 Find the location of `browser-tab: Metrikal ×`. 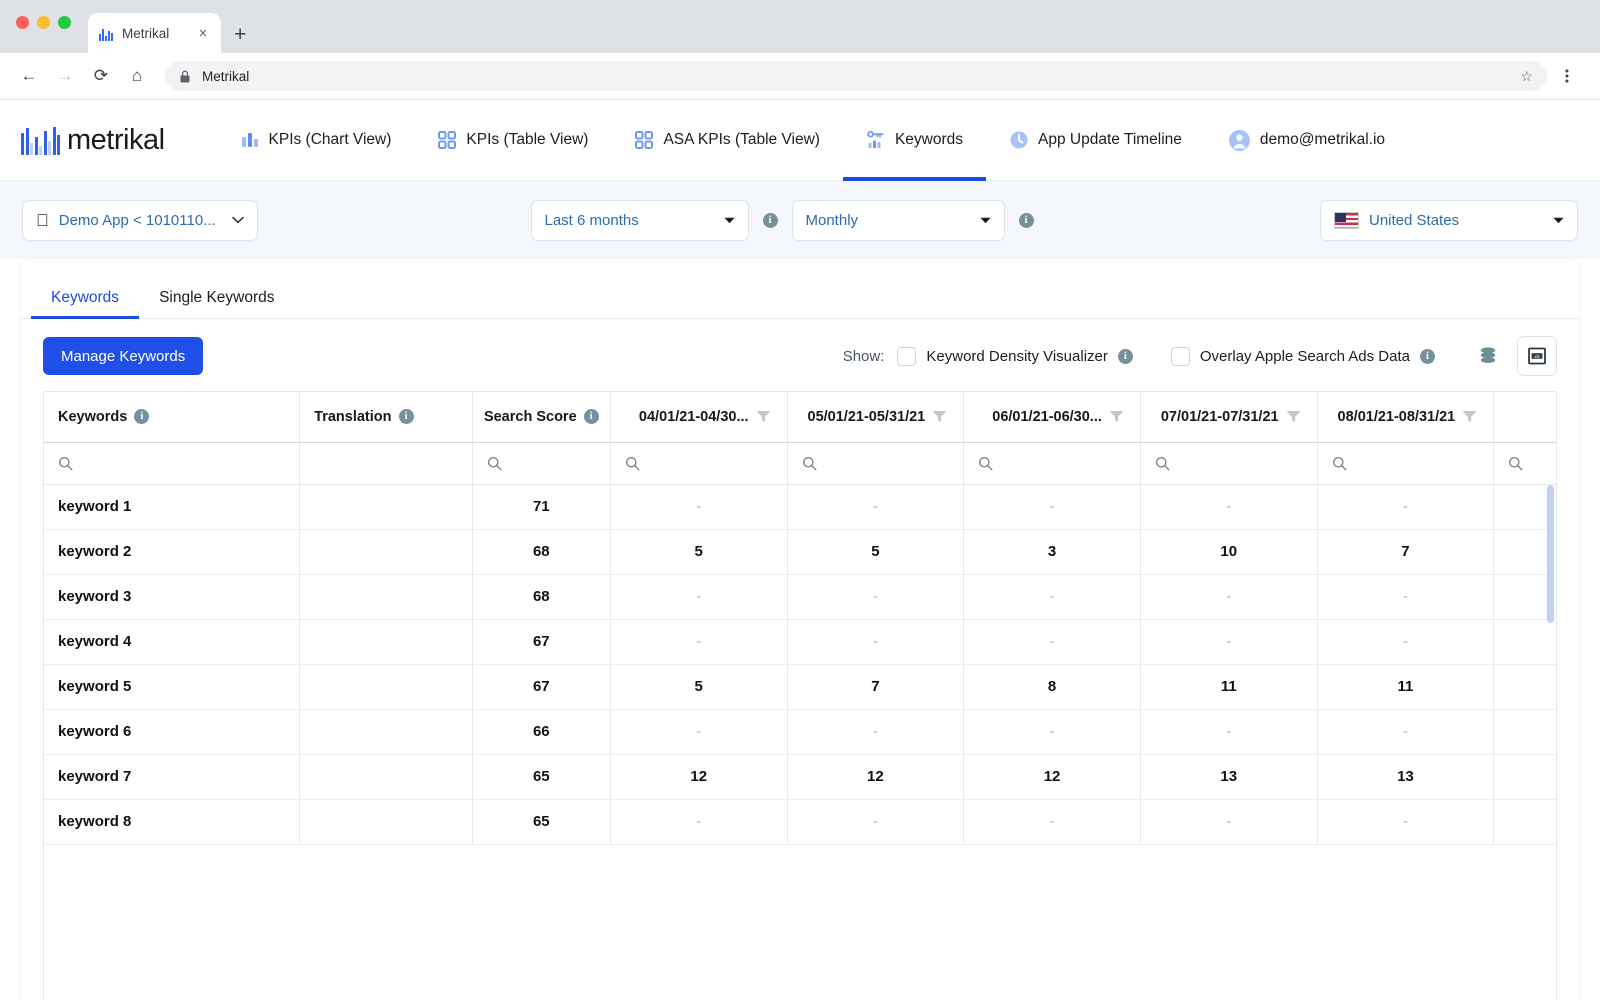

browser-tab: Metrikal × is located at coordinates (154, 33).